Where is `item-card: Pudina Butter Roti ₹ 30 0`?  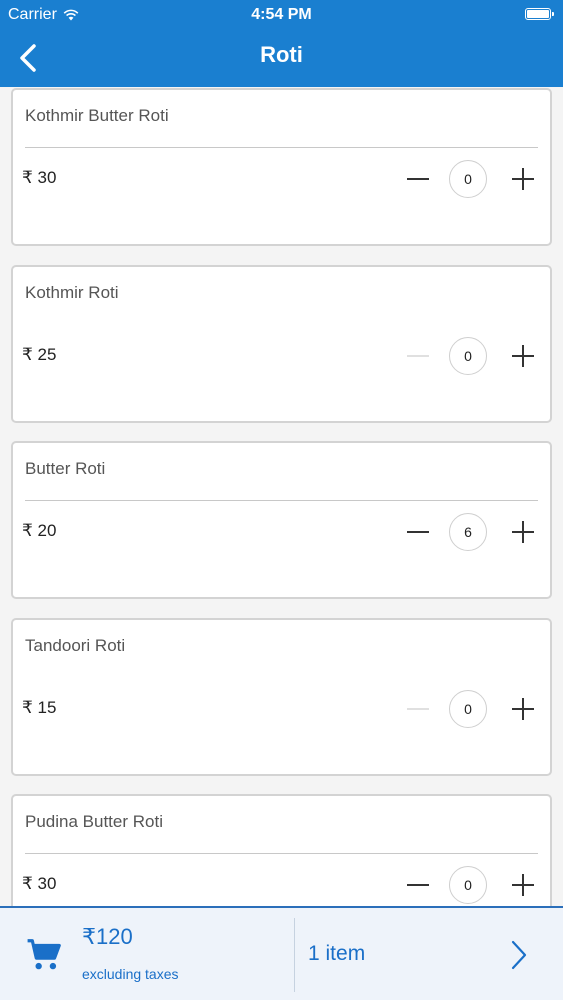
item-card: Pudina Butter Roti ₹ 30 0 is located at coordinates (281, 850).